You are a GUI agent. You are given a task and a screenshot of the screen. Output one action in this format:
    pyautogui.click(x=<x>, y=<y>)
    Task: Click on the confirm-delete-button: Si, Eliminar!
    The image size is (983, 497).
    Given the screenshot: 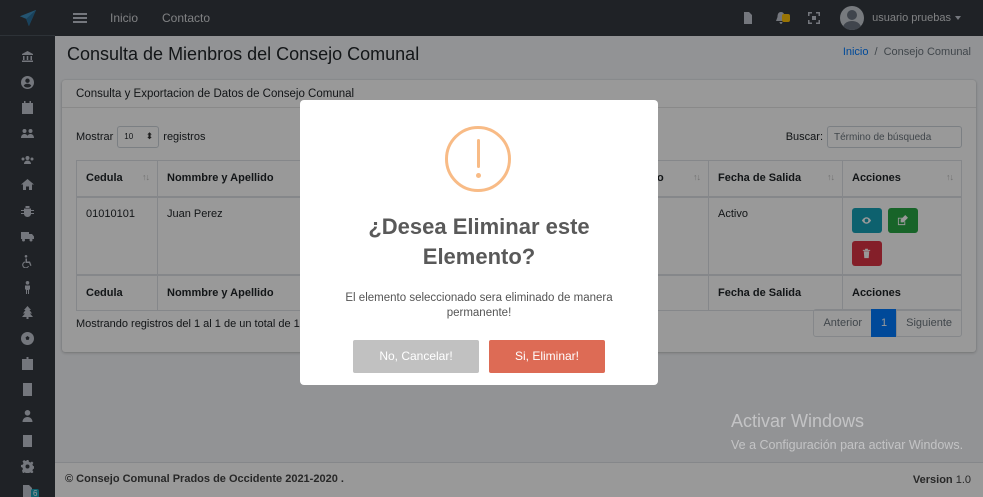 What is the action you would take?
    pyautogui.click(x=547, y=356)
    